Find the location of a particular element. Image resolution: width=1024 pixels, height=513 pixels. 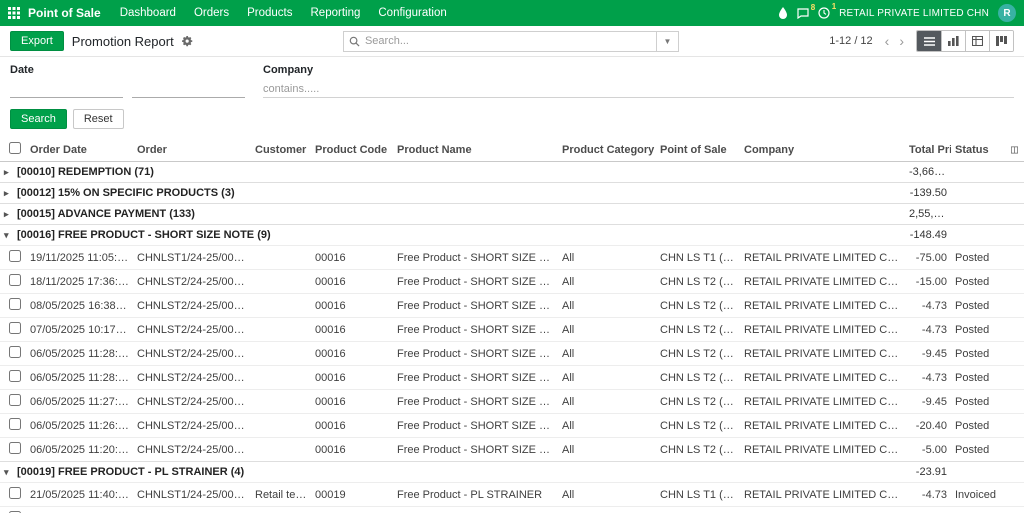

cell-order: CHNLST2/24-25/000073 is located at coordinates (192, 425).